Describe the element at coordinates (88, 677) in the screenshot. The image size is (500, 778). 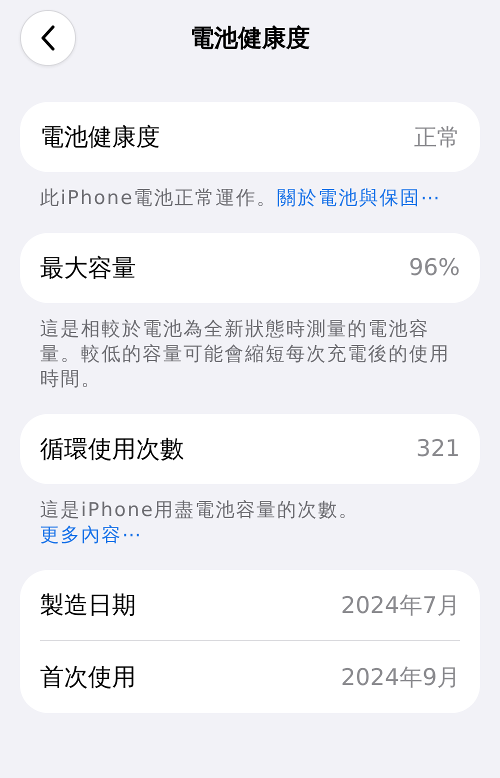
I see `row-label: 首次使用` at that location.